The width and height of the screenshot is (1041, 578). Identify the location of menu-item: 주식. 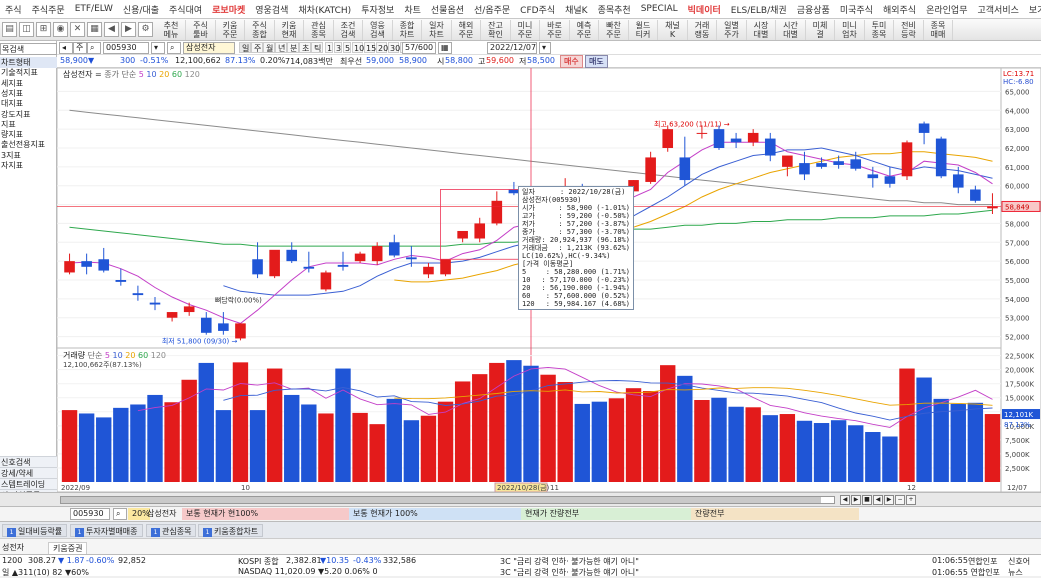
(13, 9).